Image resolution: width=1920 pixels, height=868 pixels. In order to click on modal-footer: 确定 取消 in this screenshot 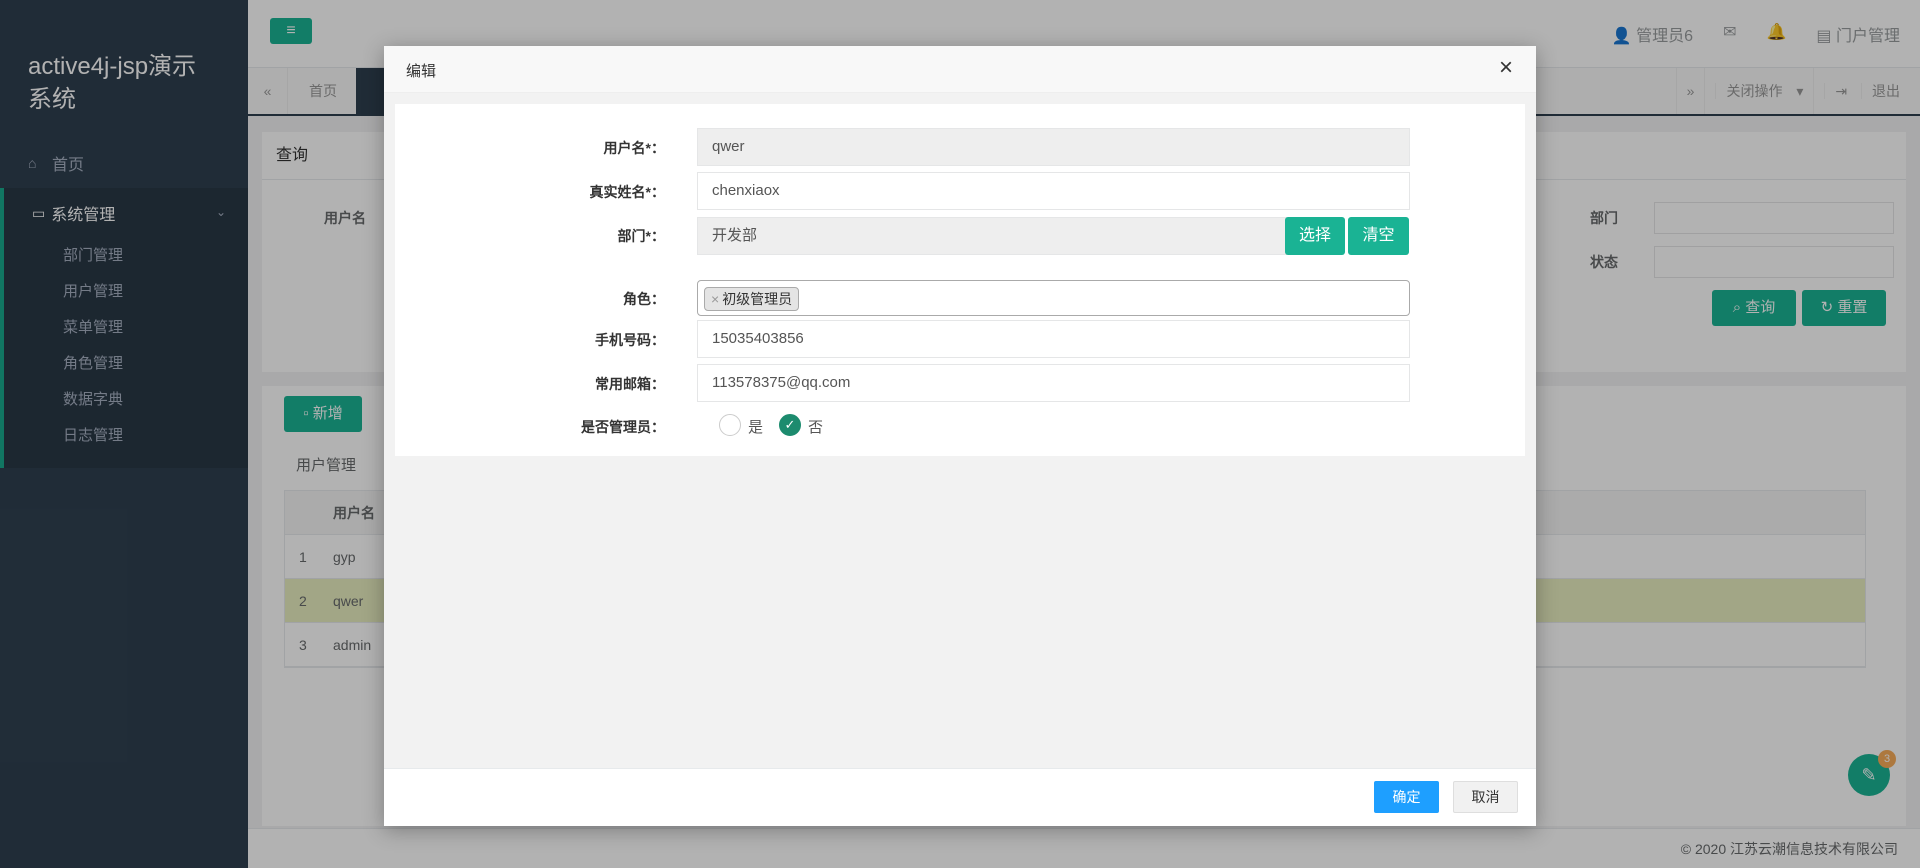, I will do `click(960, 797)`.